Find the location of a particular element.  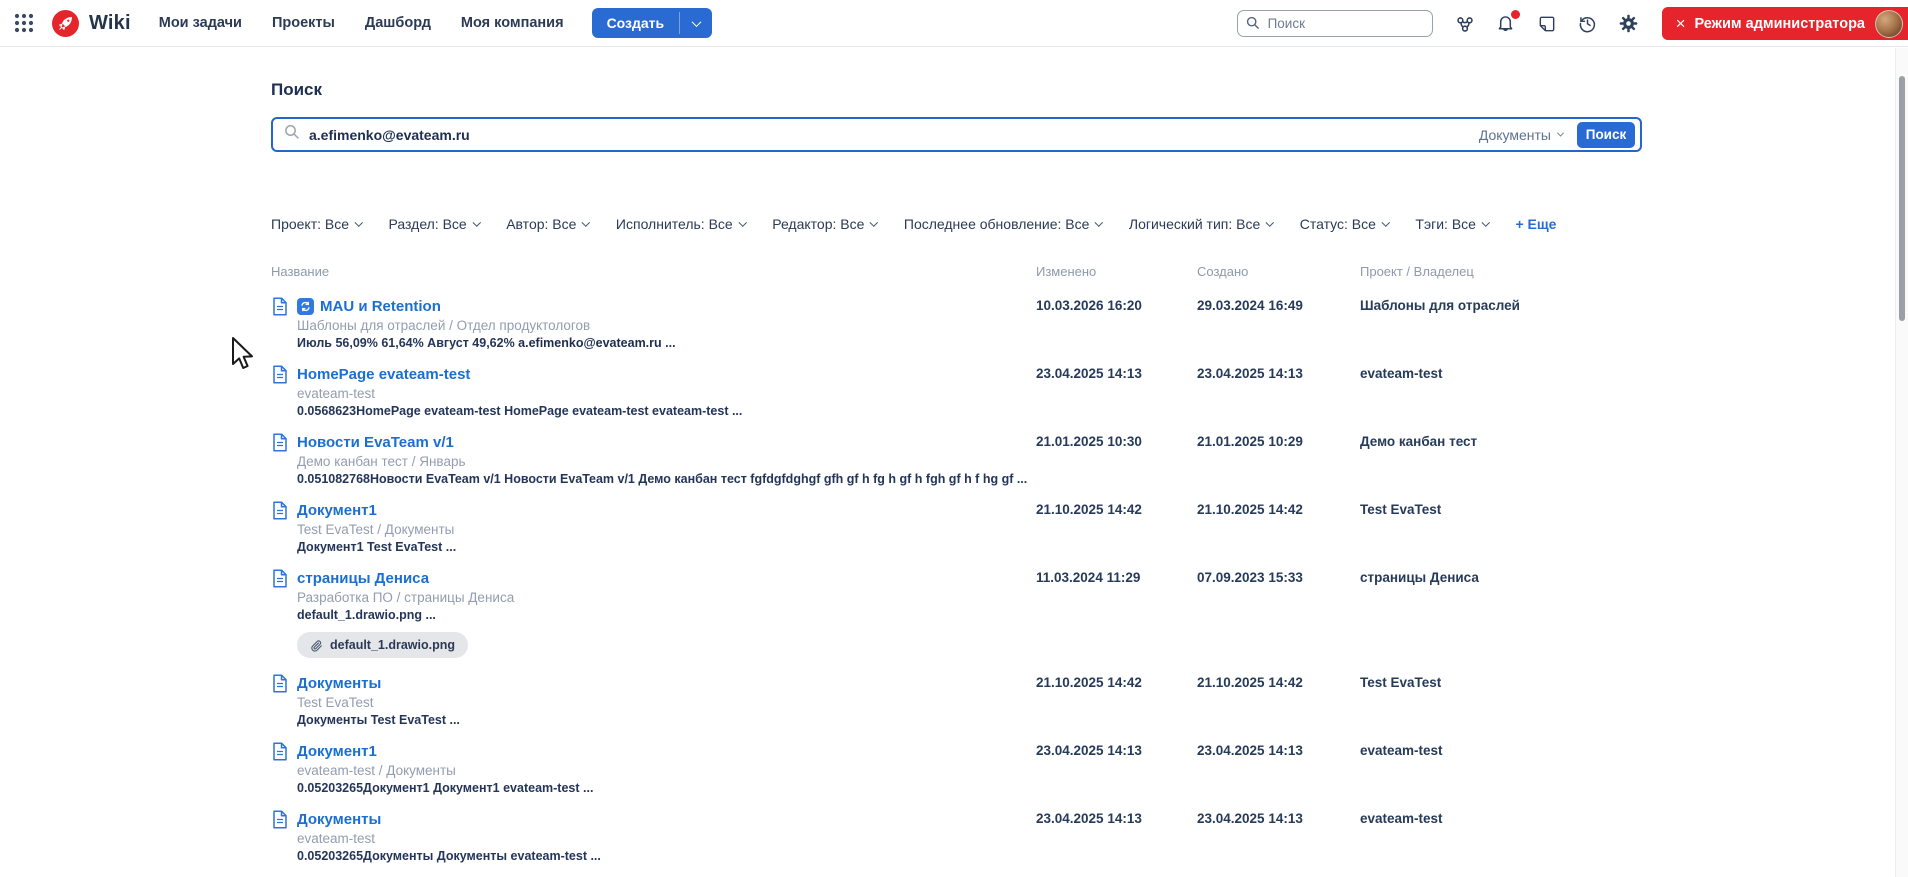

navbar-search-input is located at coordinates (1334, 23).